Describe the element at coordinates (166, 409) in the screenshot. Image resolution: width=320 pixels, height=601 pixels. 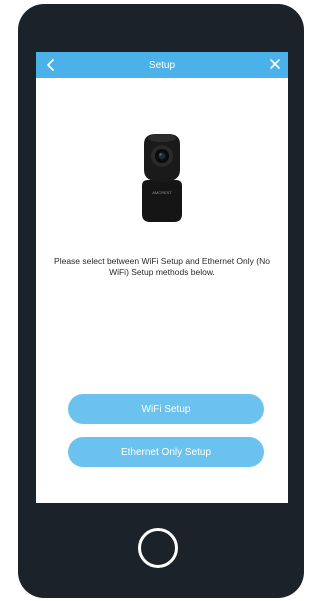
I see `wifi-setup-button: WiFi Setup` at that location.